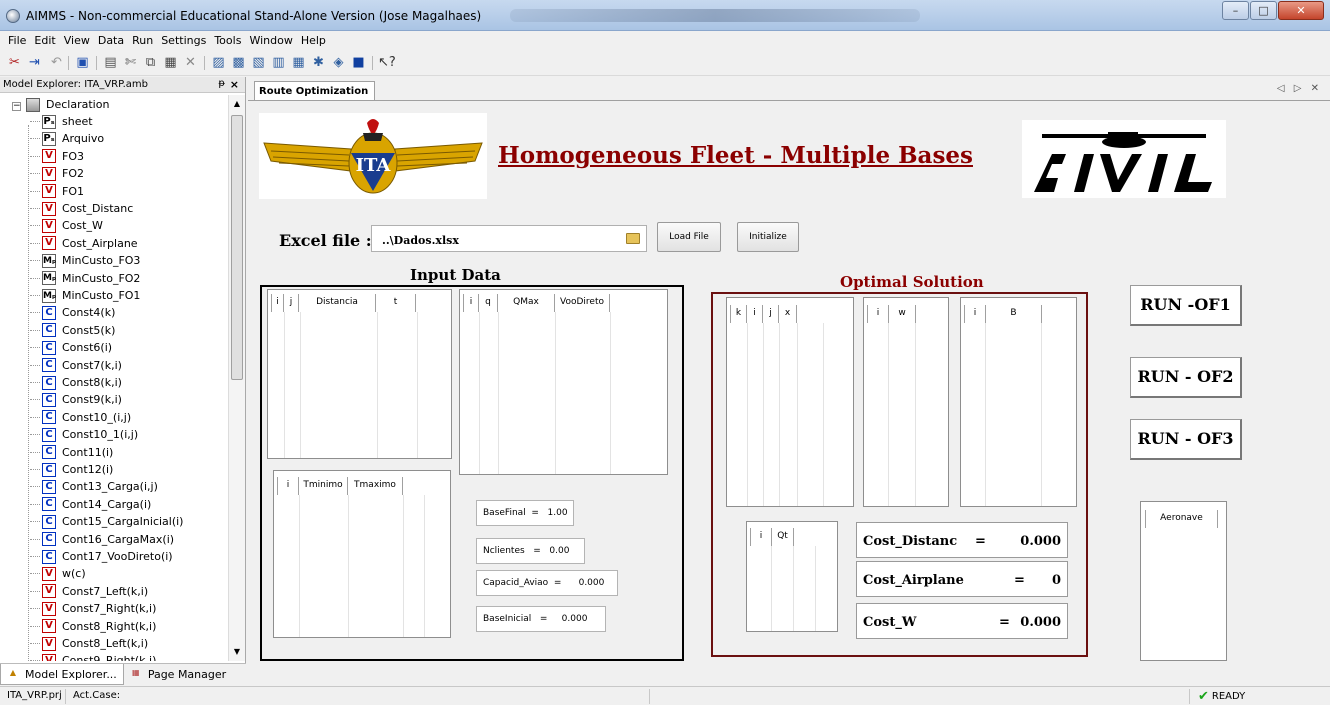 The width and height of the screenshot is (1330, 705). Describe the element at coordinates (84, 434) in the screenshot. I see `tree-item: C Const10_1(i,j)` at that location.